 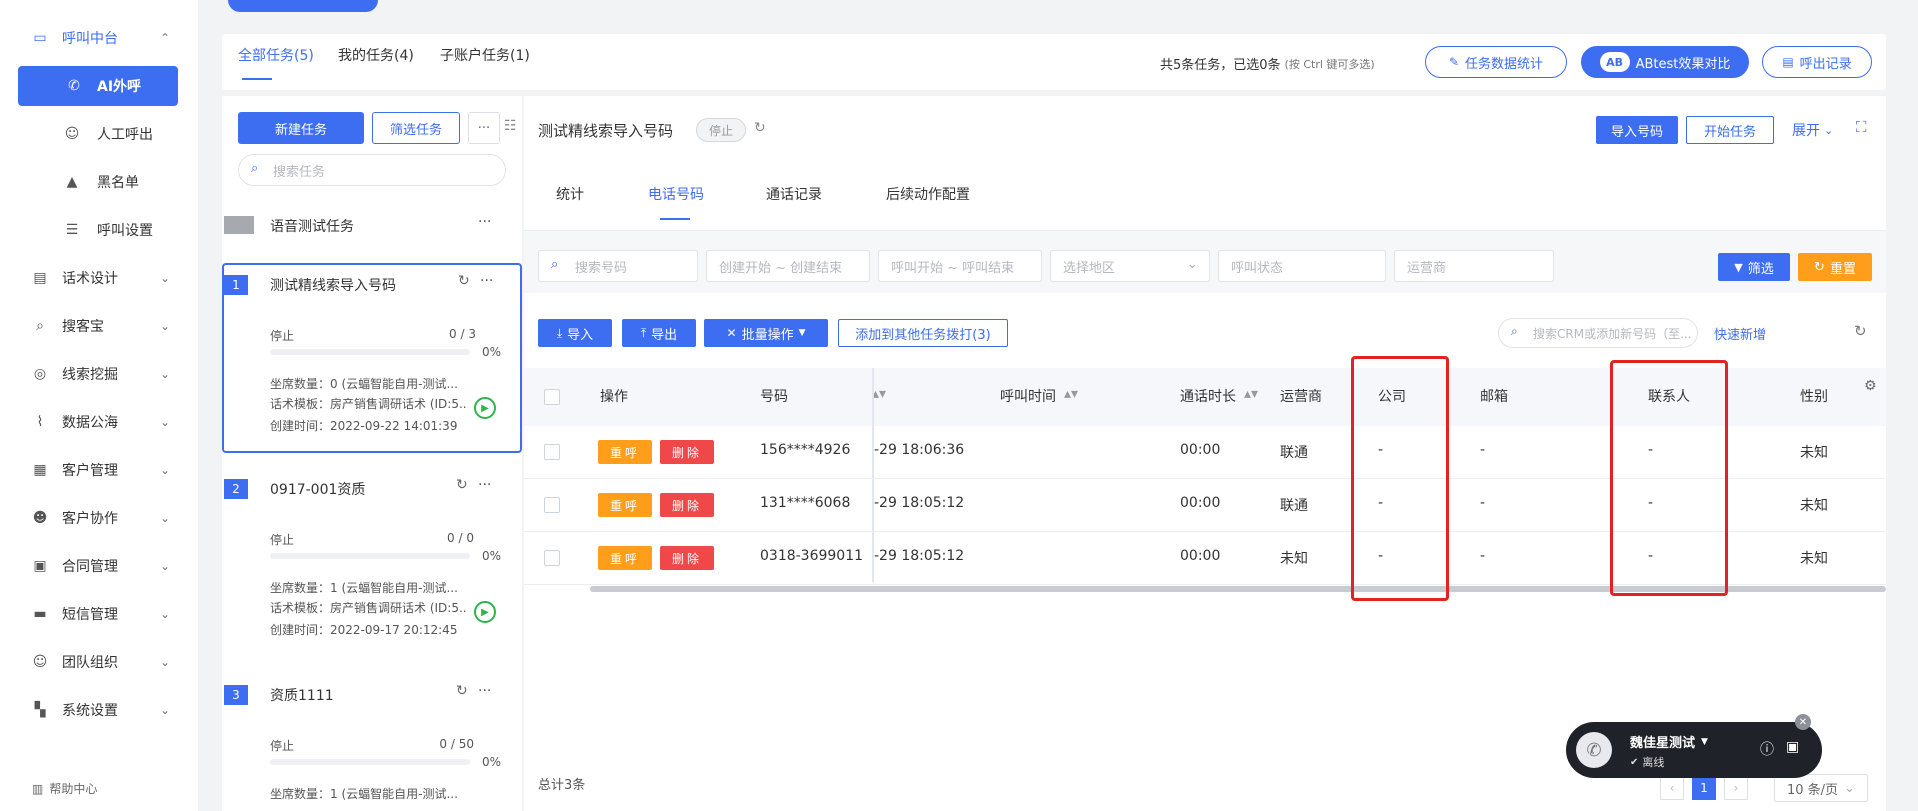 What do you see at coordinates (40, 662) in the screenshot?
I see `group-icon: ☺` at bounding box center [40, 662].